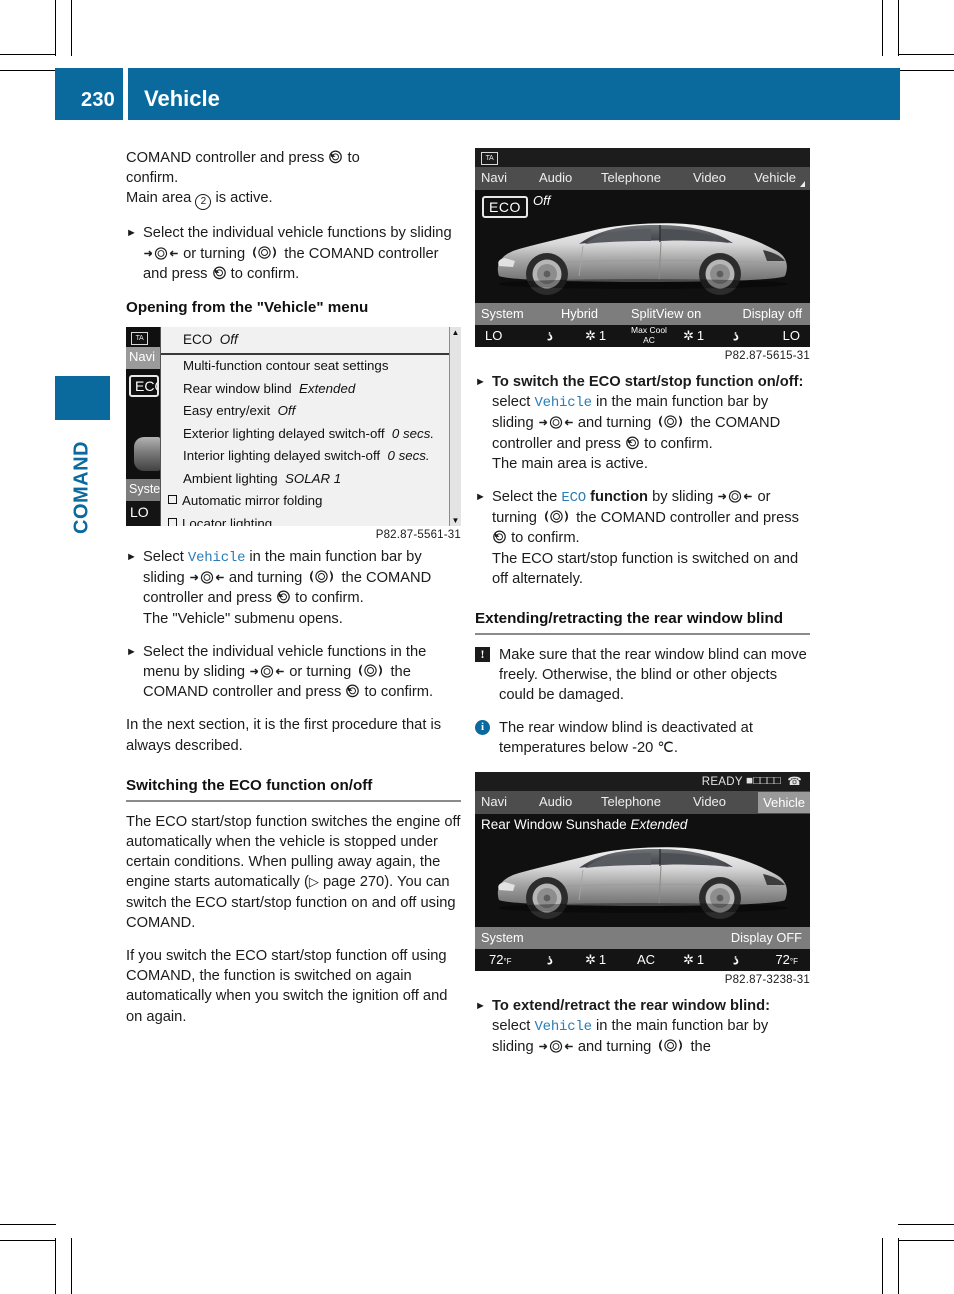 The width and height of the screenshot is (954, 1294). Describe the element at coordinates (230, 478) in the screenshot. I see `list-item-label: Ambient lighting` at that location.